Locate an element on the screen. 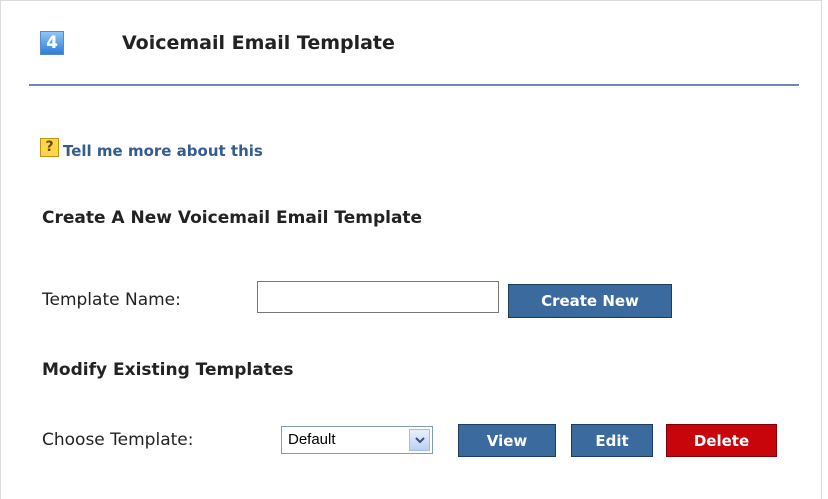 This screenshot has width=828, height=499. page-title: Voicemail Email Template is located at coordinates (258, 43).